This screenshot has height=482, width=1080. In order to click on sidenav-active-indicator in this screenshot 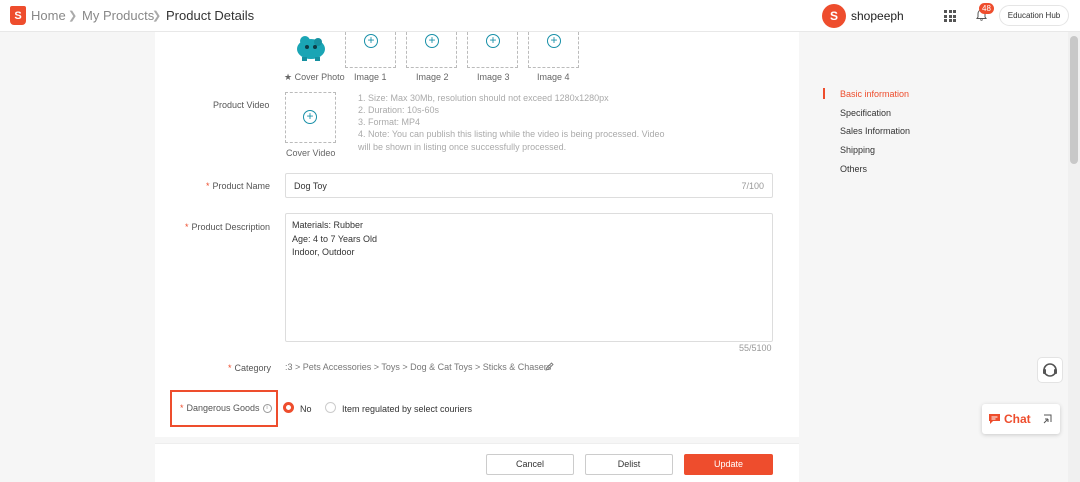, I will do `click(824, 93)`.